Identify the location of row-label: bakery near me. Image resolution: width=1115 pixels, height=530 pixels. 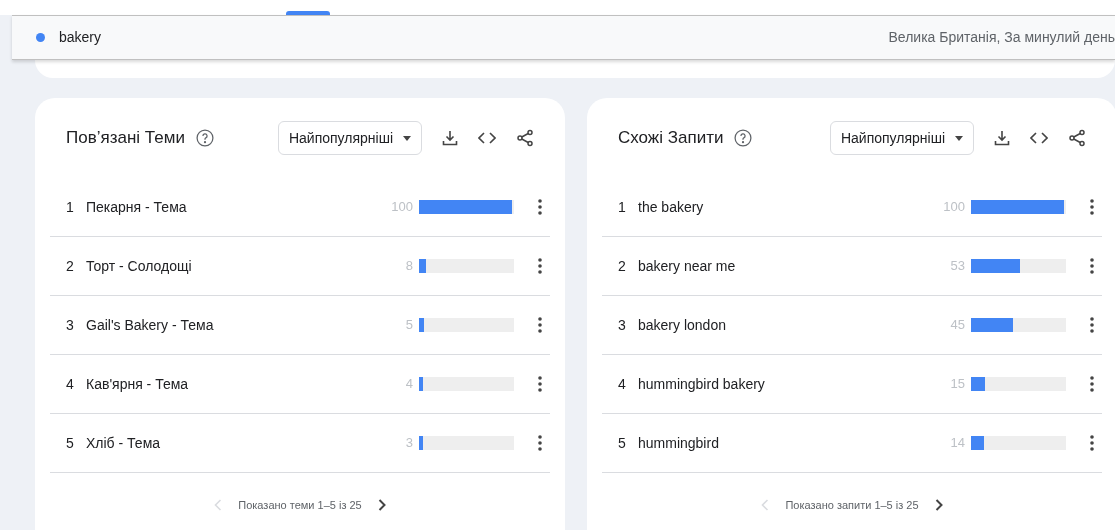
(687, 266).